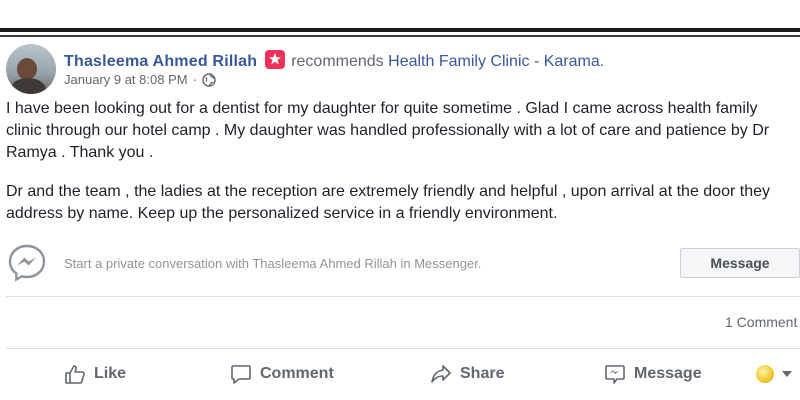  I want to click on recommends-verb: recommends, so click(337, 61).